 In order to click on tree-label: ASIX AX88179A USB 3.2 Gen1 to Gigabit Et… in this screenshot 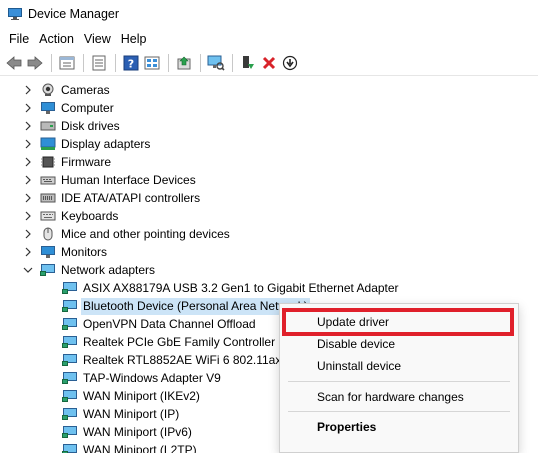, I will do `click(241, 287)`.